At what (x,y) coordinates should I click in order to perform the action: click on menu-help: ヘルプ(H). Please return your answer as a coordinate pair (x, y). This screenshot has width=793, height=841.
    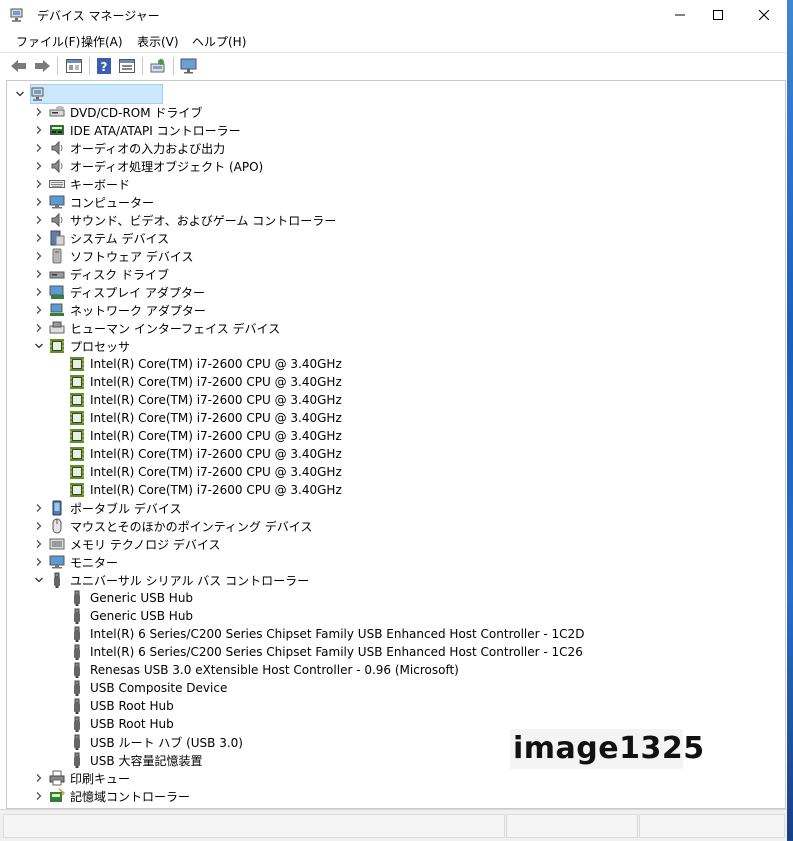
    Looking at the image, I should click on (219, 41).